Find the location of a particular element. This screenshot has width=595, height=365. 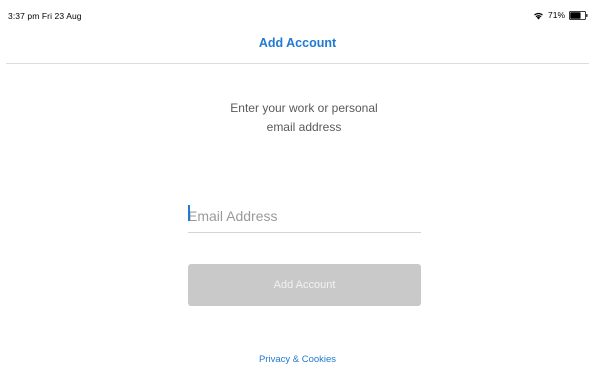

status-time-date: 3:37 pm Fri 23 Aug is located at coordinates (45, 16).